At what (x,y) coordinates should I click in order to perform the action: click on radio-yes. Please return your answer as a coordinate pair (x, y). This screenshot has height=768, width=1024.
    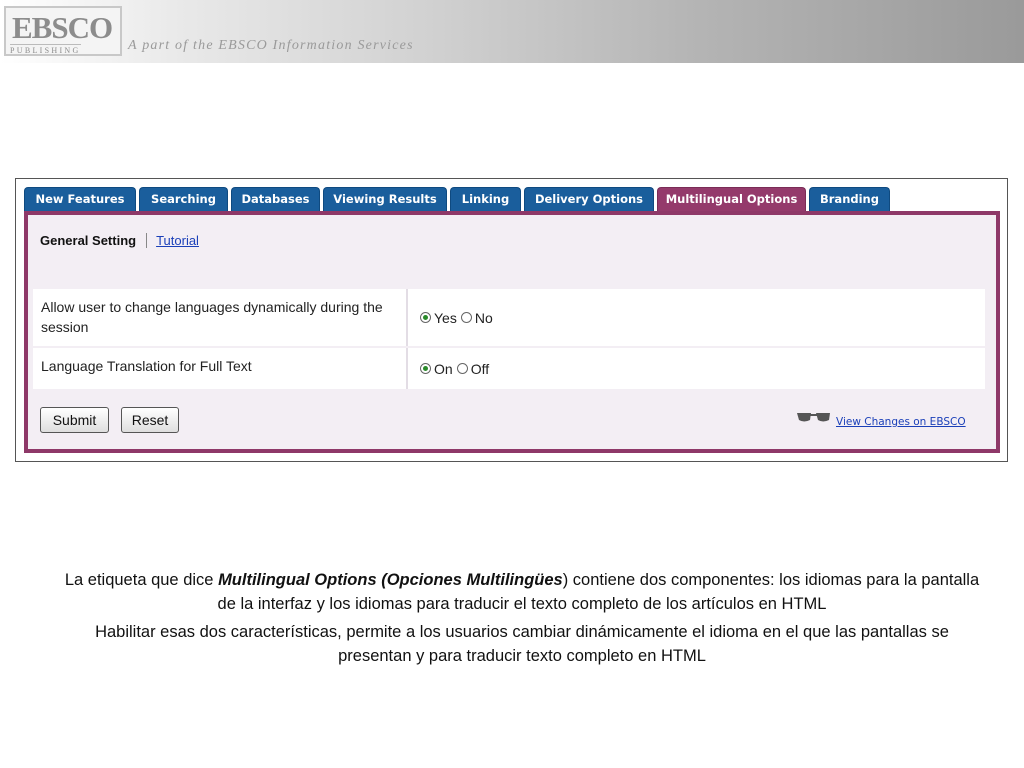
    Looking at the image, I should click on (425, 317).